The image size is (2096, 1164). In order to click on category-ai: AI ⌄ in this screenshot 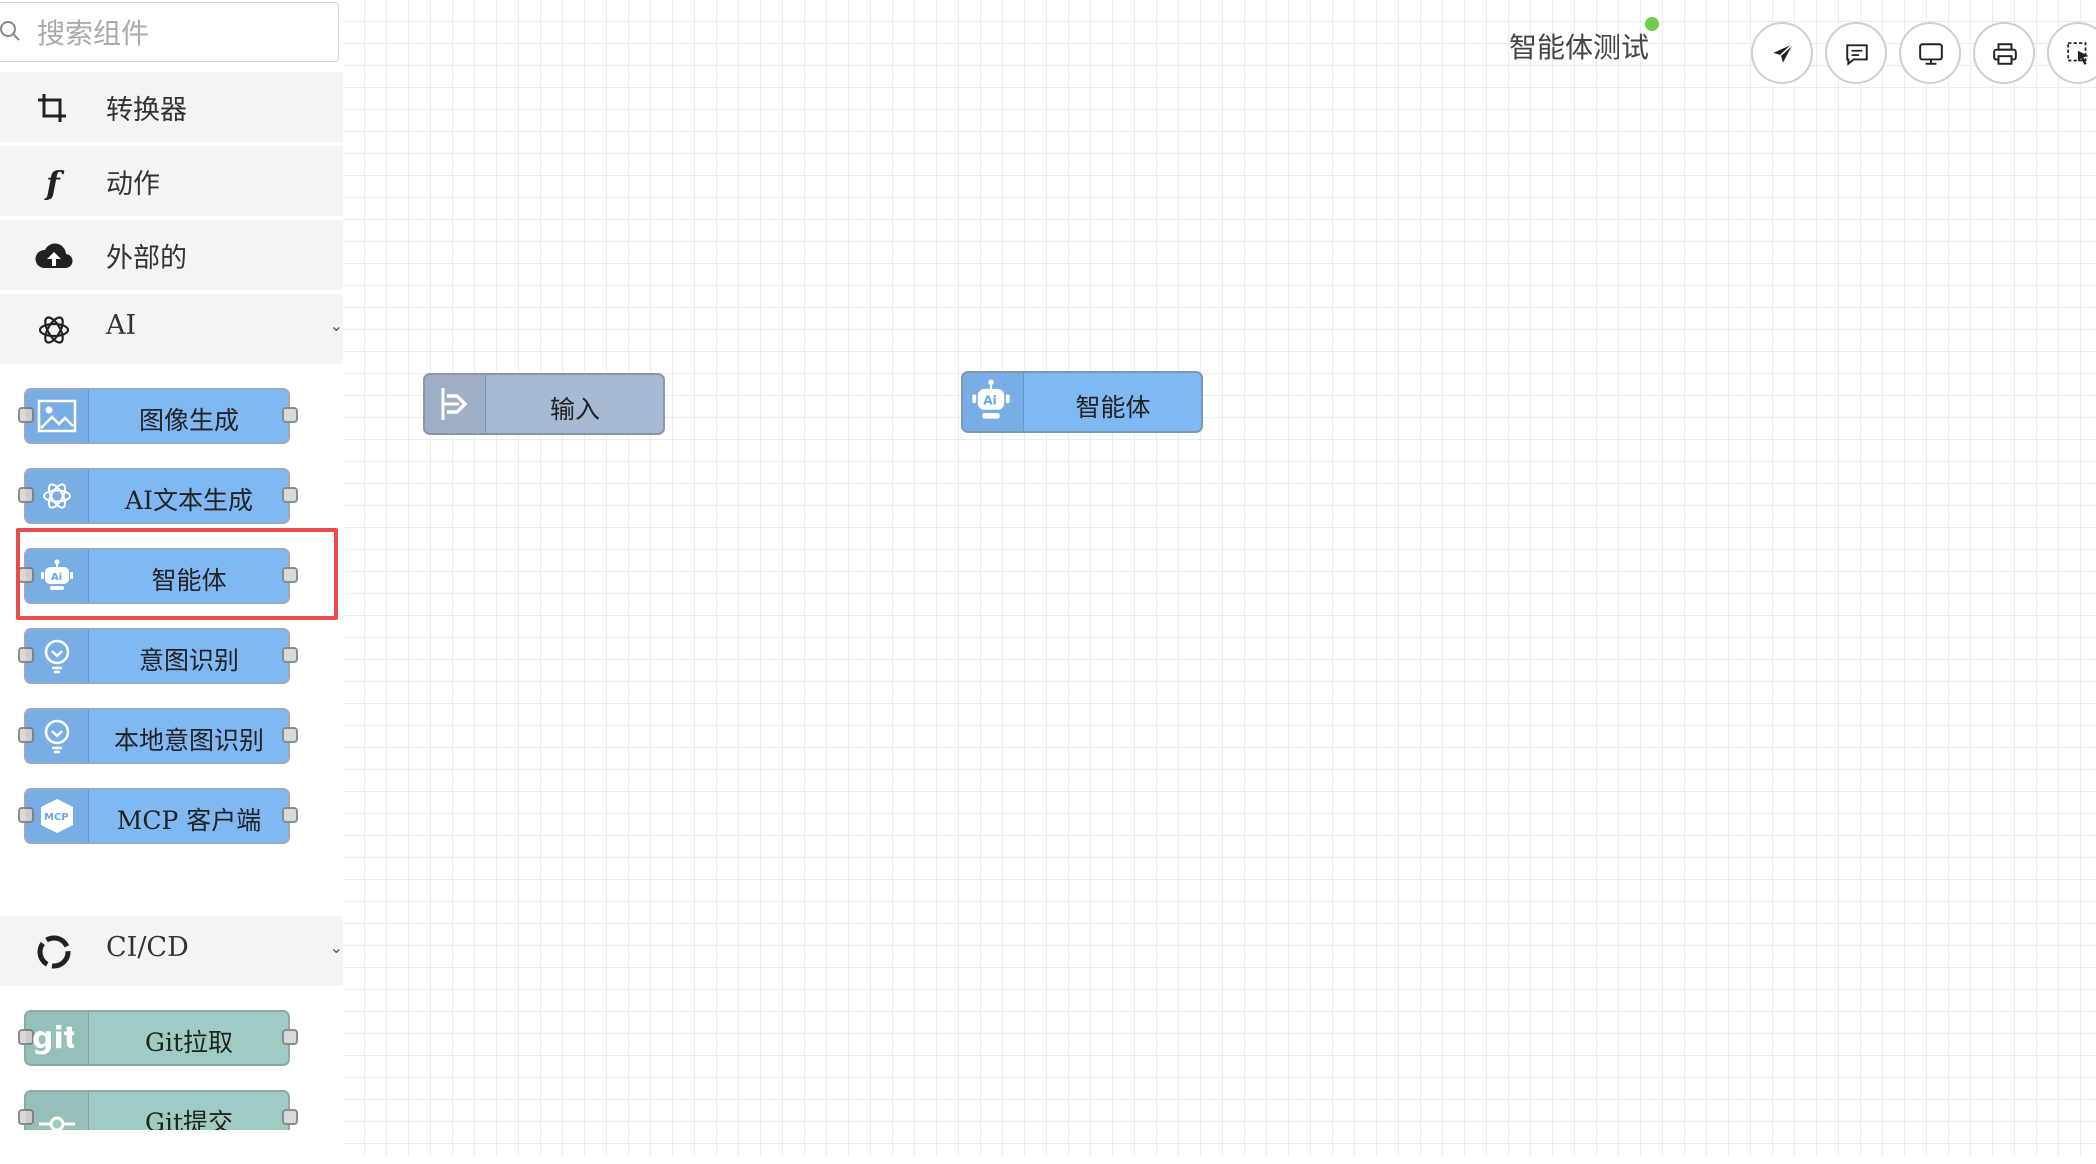, I will do `click(171, 330)`.